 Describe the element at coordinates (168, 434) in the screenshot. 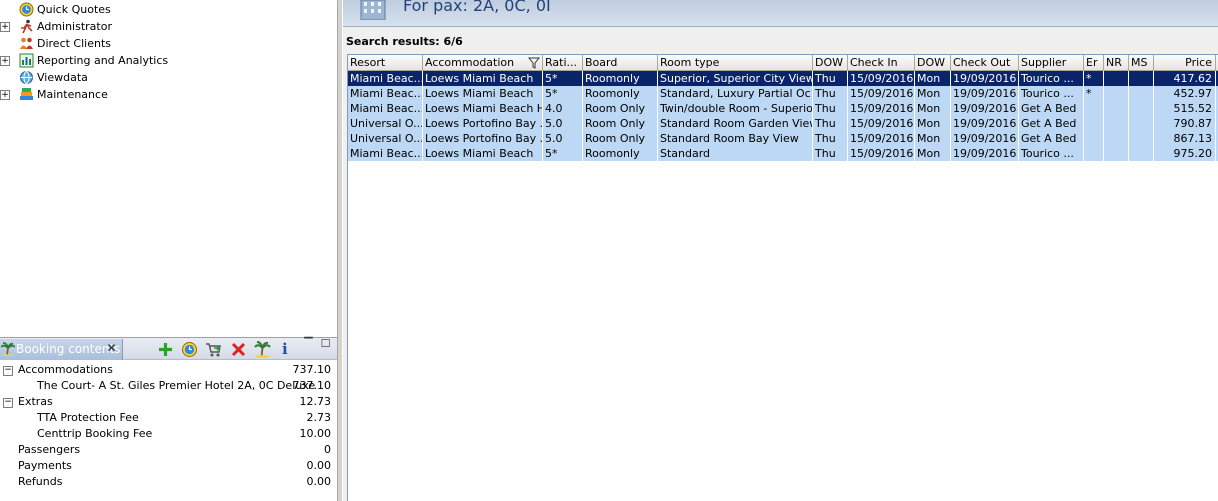

I see `booking-row: Centtrip Booking Fee 10.00` at that location.